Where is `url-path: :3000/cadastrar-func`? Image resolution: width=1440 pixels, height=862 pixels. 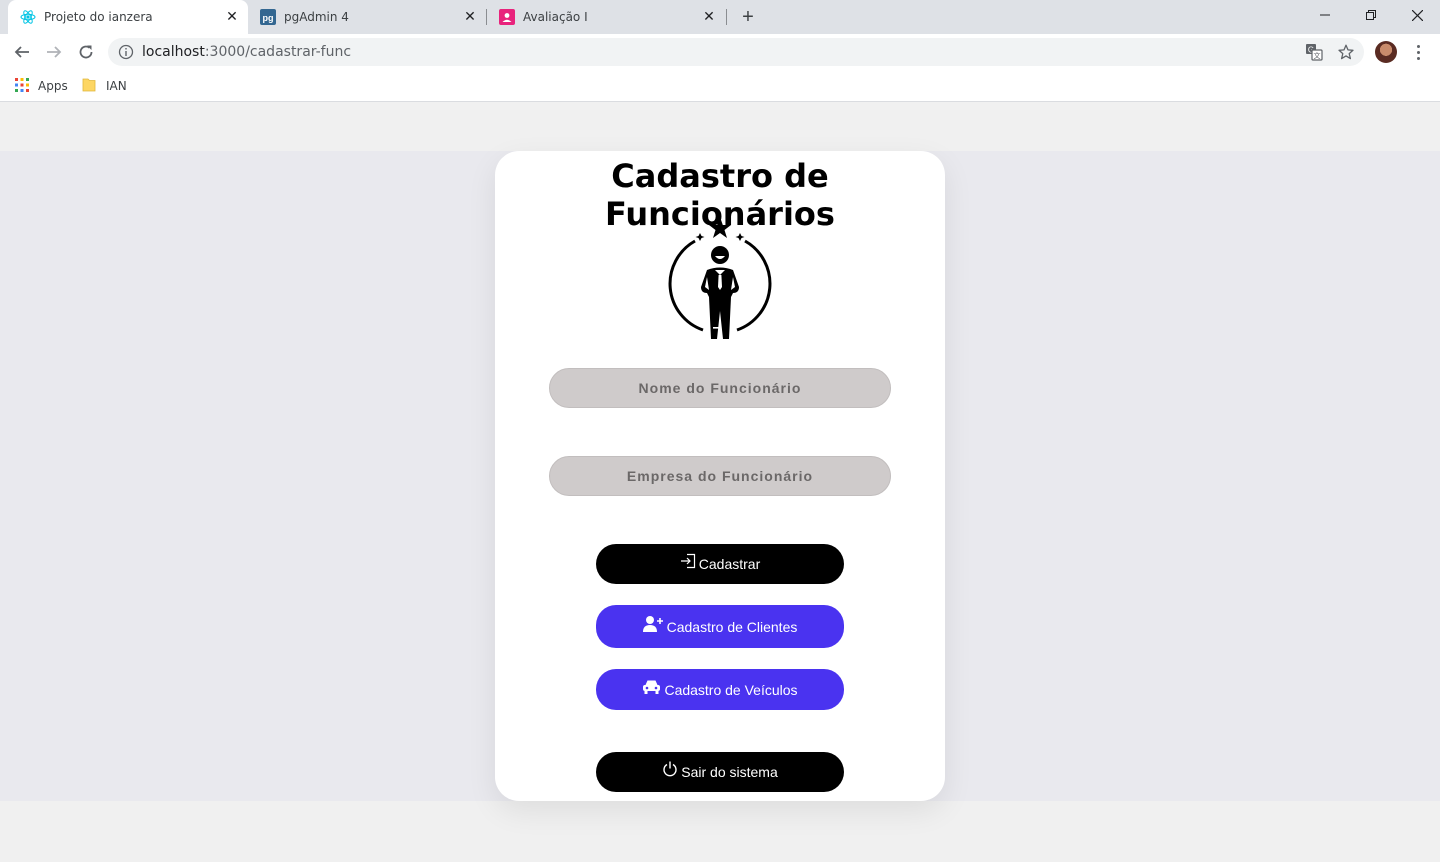
url-path: :3000/cadastrar-func is located at coordinates (278, 52).